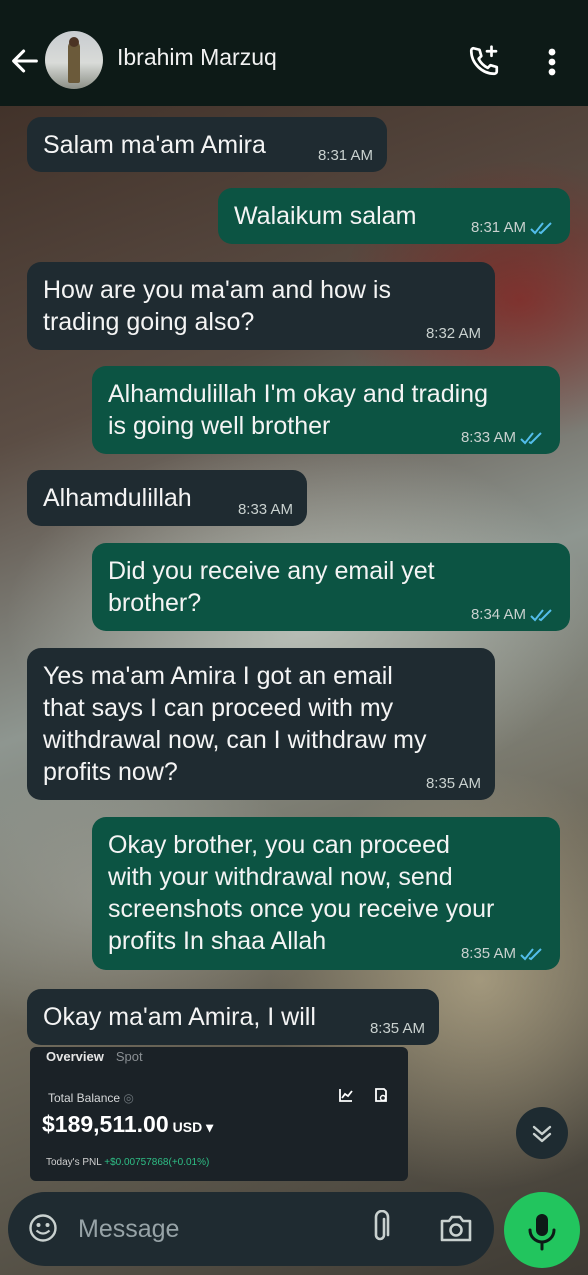 The image size is (588, 1275). What do you see at coordinates (128, 1098) in the screenshot?
I see `eye-icon: ◎` at bounding box center [128, 1098].